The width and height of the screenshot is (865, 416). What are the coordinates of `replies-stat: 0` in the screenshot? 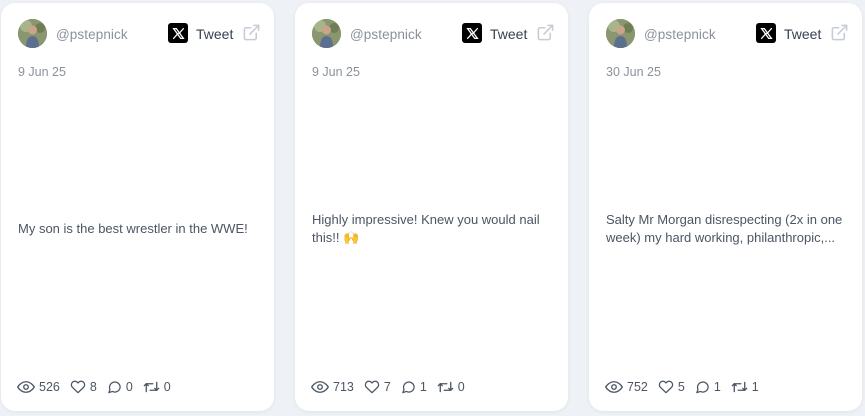 It's located at (120, 387).